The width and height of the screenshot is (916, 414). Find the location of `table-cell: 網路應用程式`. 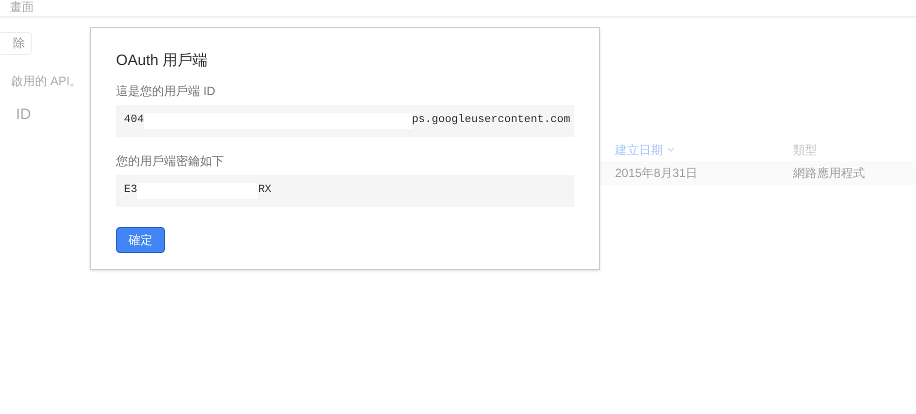

table-cell: 網路應用程式 is located at coordinates (829, 173).